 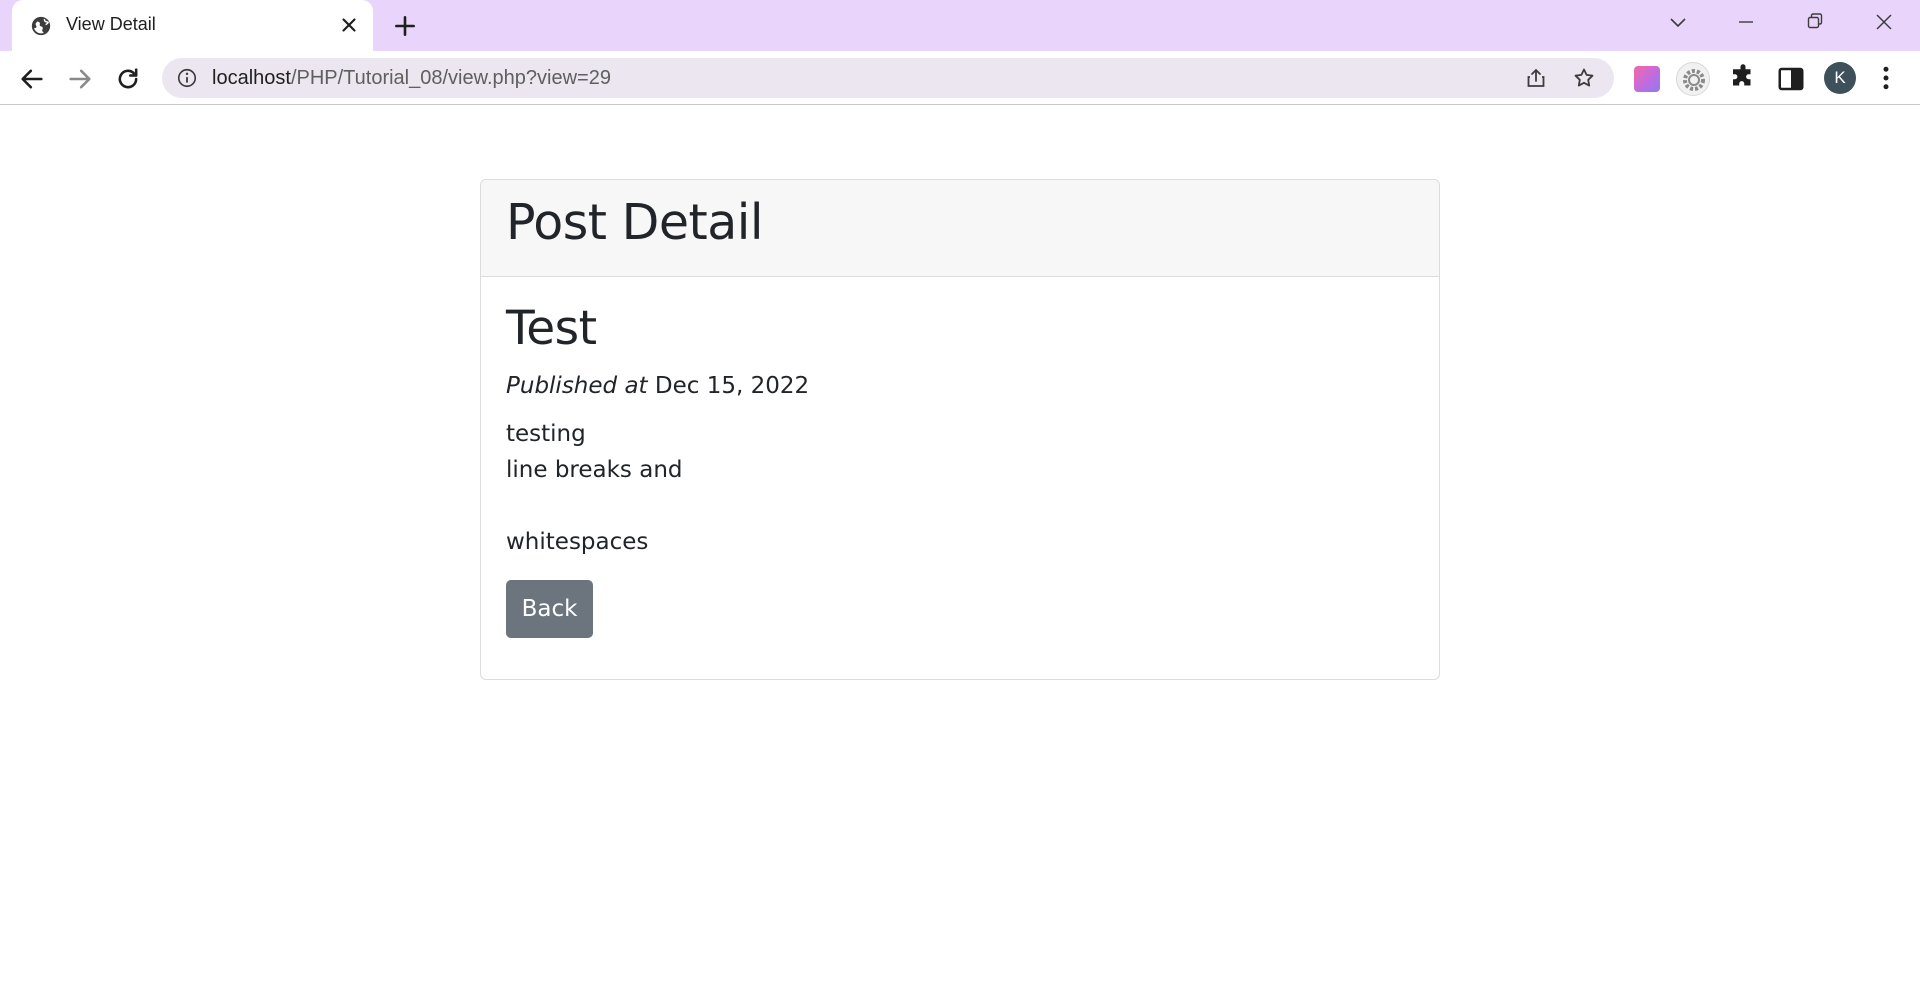 What do you see at coordinates (546, 433) in the screenshot?
I see `content-line: testing` at bounding box center [546, 433].